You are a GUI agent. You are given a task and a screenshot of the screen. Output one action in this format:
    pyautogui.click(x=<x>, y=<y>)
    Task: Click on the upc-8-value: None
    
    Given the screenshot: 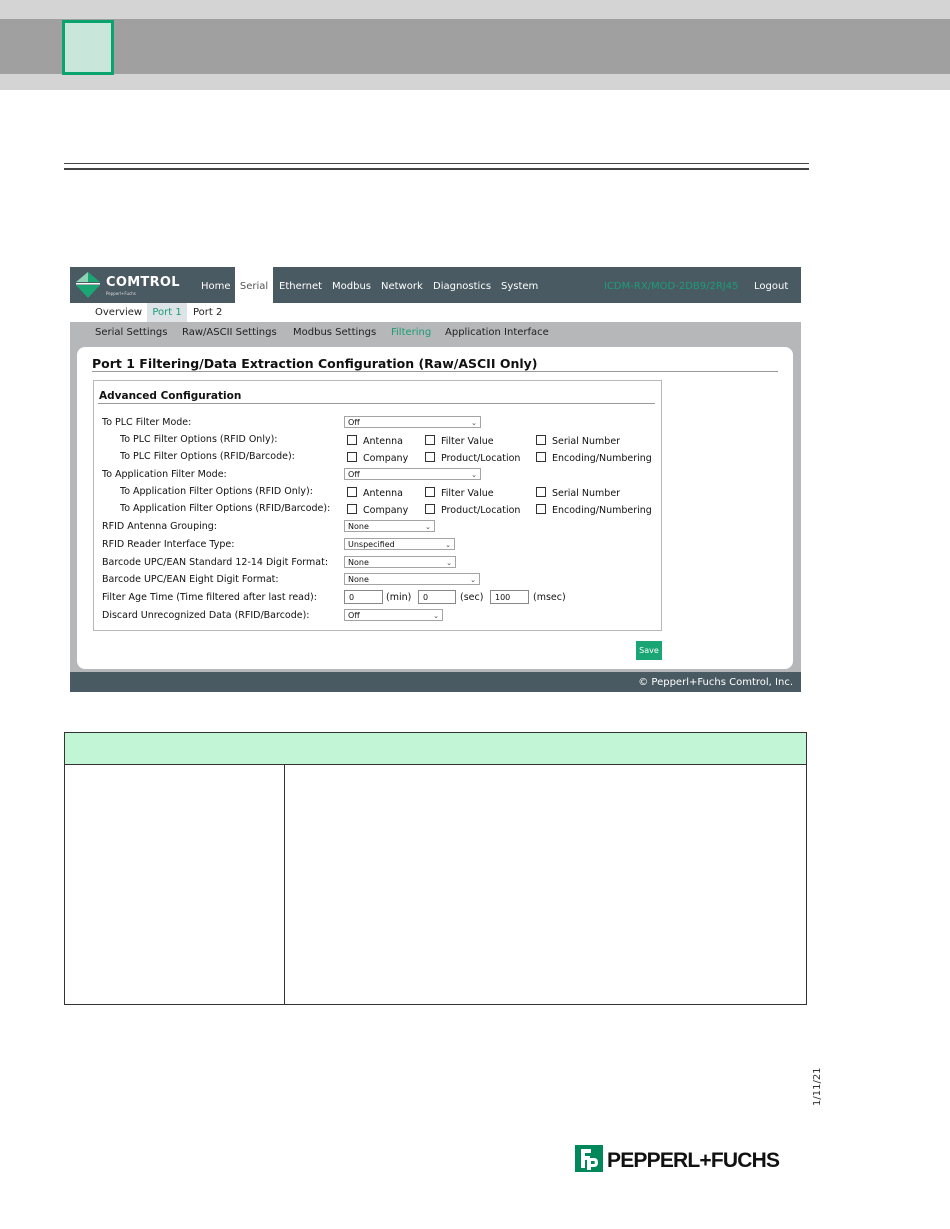 What is the action you would take?
    pyautogui.click(x=358, y=579)
    